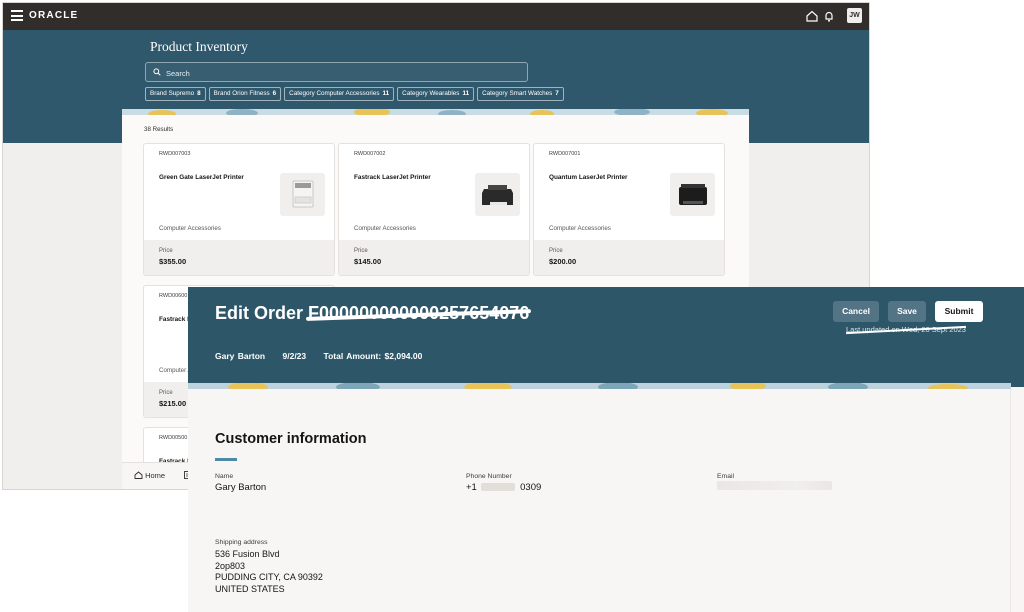  I want to click on save-button: Save, so click(907, 311).